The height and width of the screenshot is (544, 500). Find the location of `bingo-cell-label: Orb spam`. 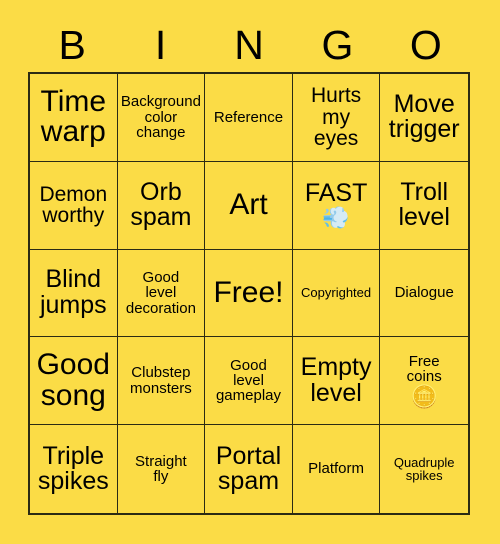

bingo-cell-label: Orb spam is located at coordinates (161, 204).